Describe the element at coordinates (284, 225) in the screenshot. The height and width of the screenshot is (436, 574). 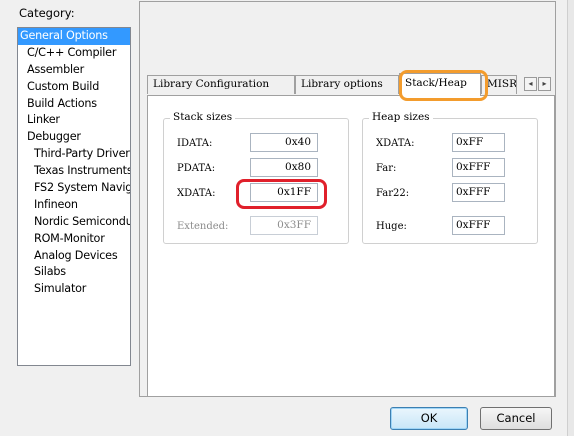
I see `stack-extended-field: 0x3FF` at that location.